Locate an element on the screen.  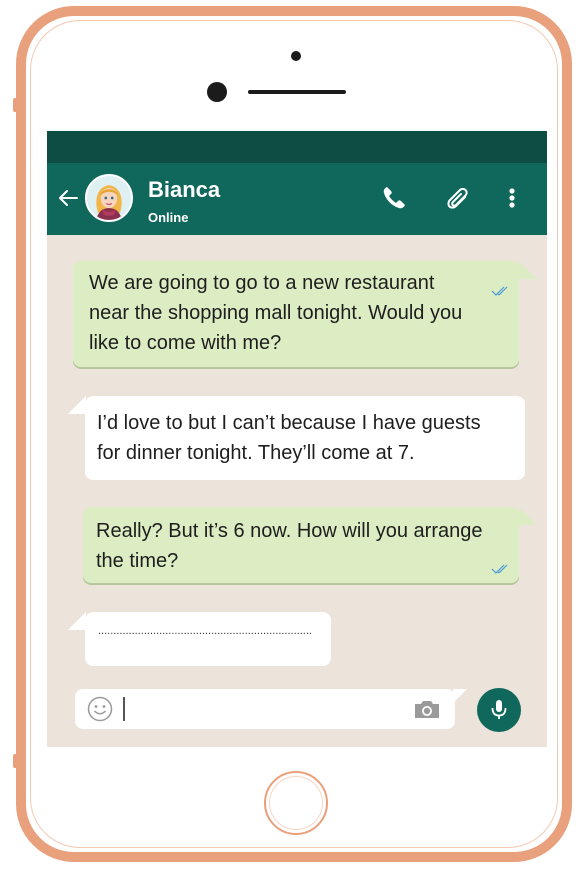
earpiece-speaker is located at coordinates (297, 92).